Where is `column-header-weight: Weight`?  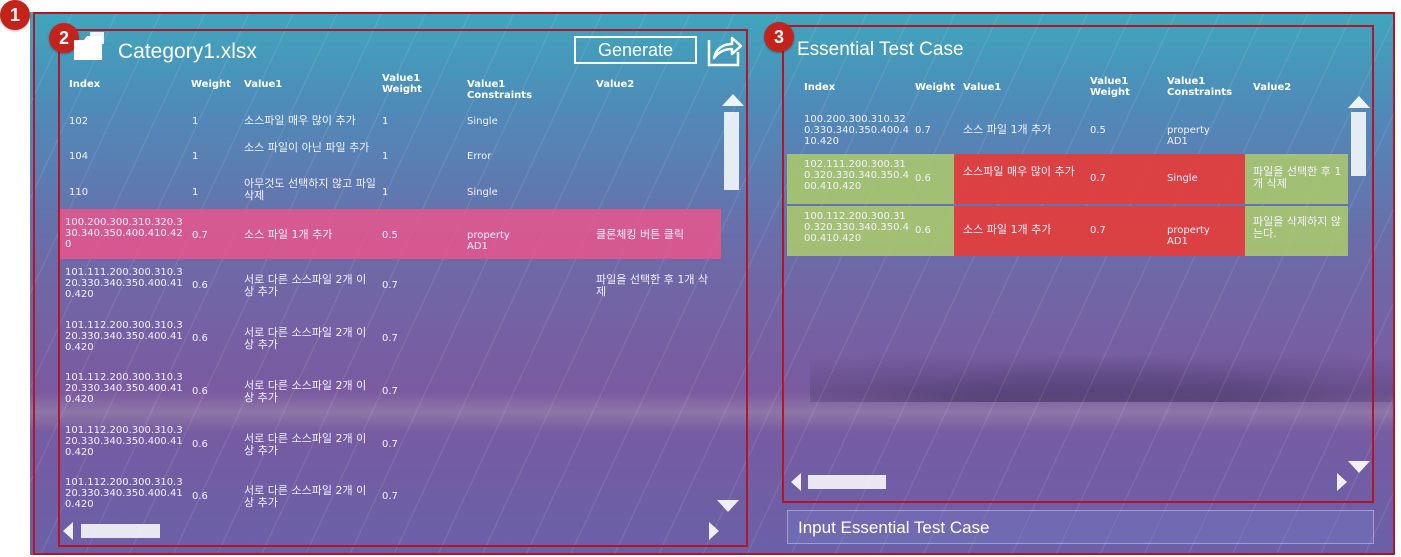 column-header-weight: Weight is located at coordinates (211, 84).